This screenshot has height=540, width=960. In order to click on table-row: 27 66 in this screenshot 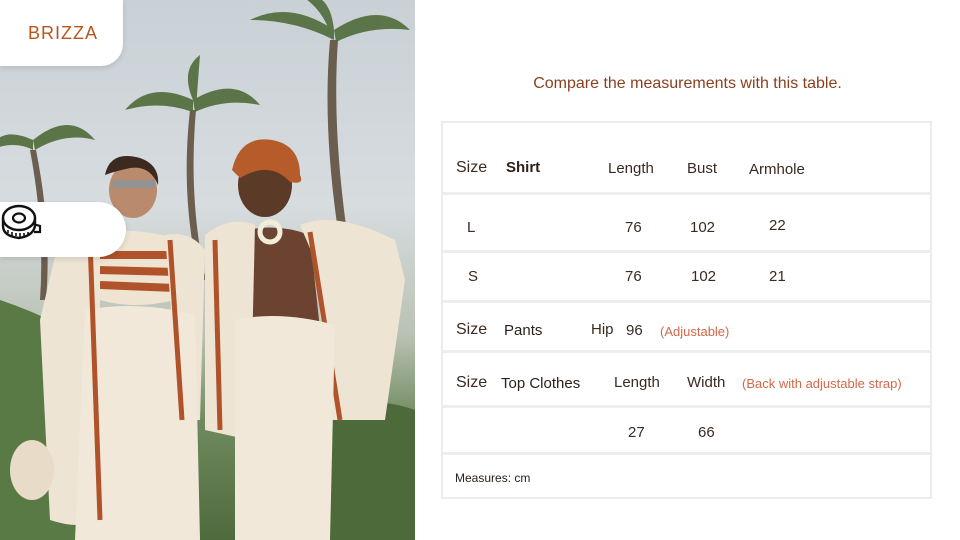, I will do `click(686, 431)`.